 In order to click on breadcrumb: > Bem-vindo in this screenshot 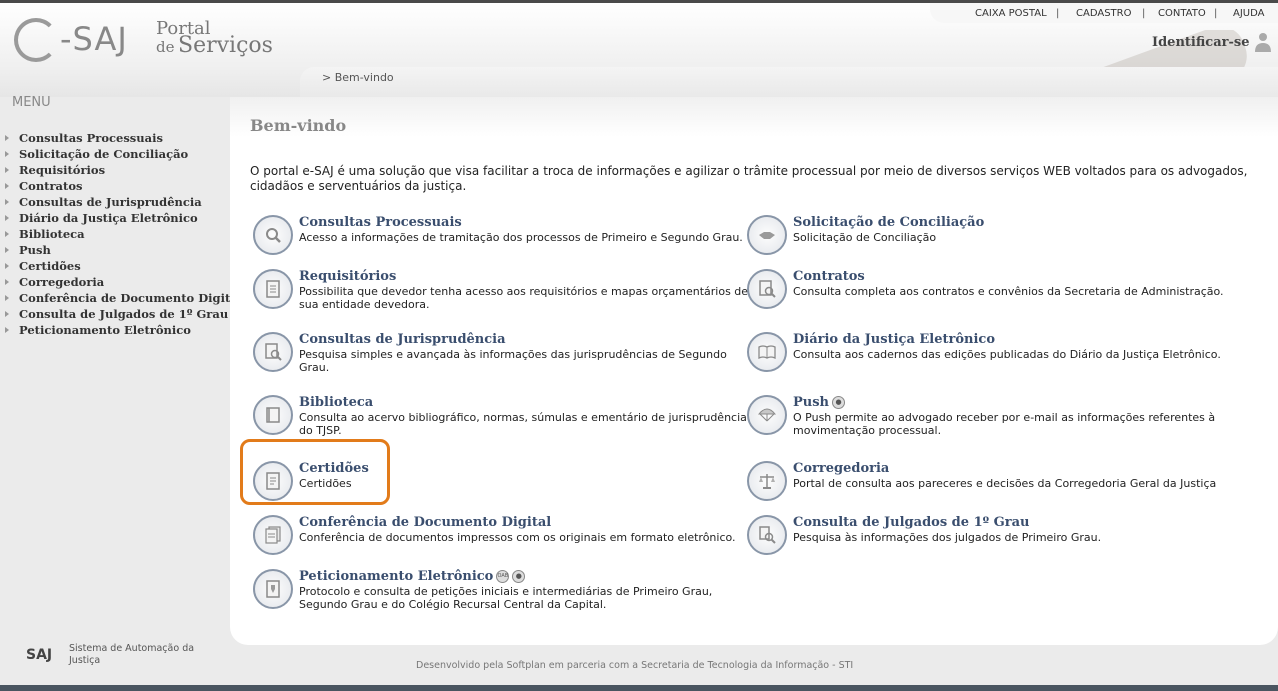, I will do `click(358, 77)`.